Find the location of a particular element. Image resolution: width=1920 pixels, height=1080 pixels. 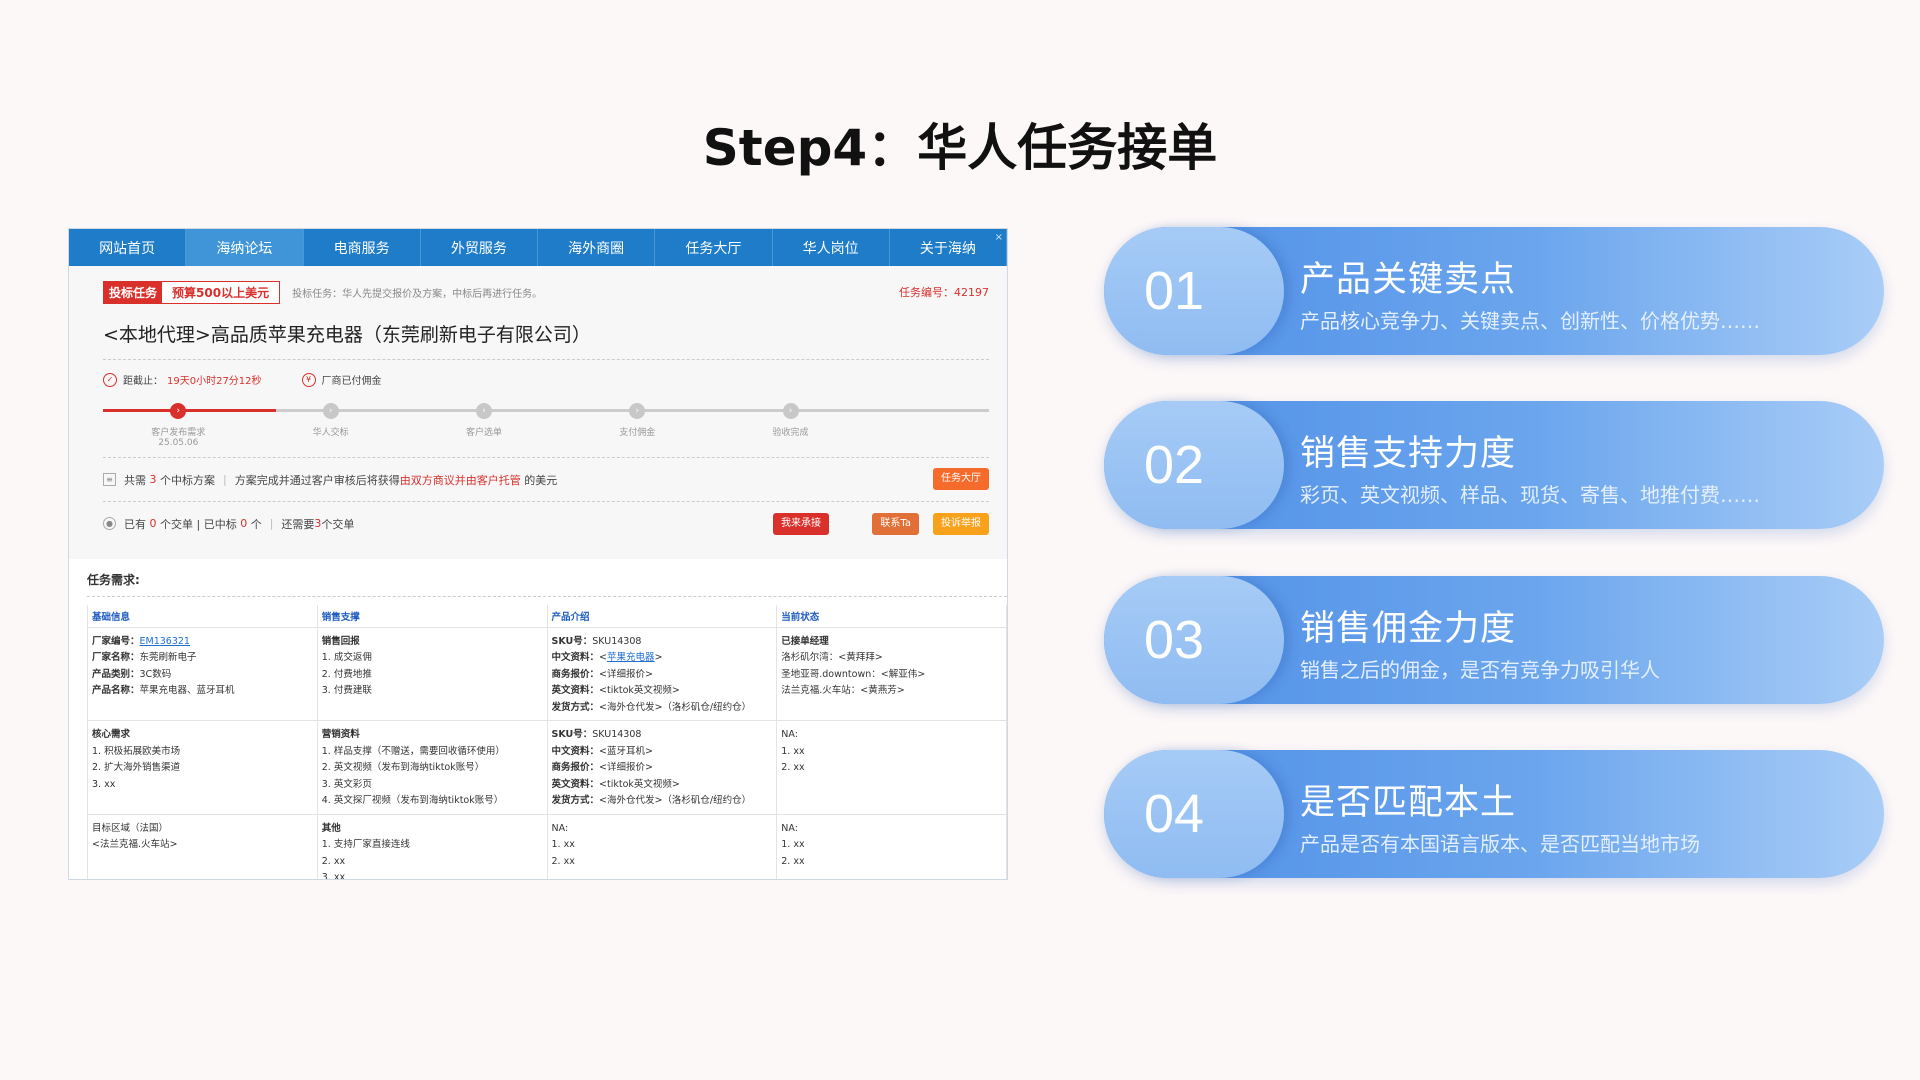

card-title: 销售佣金力度 is located at coordinates (1408, 629).